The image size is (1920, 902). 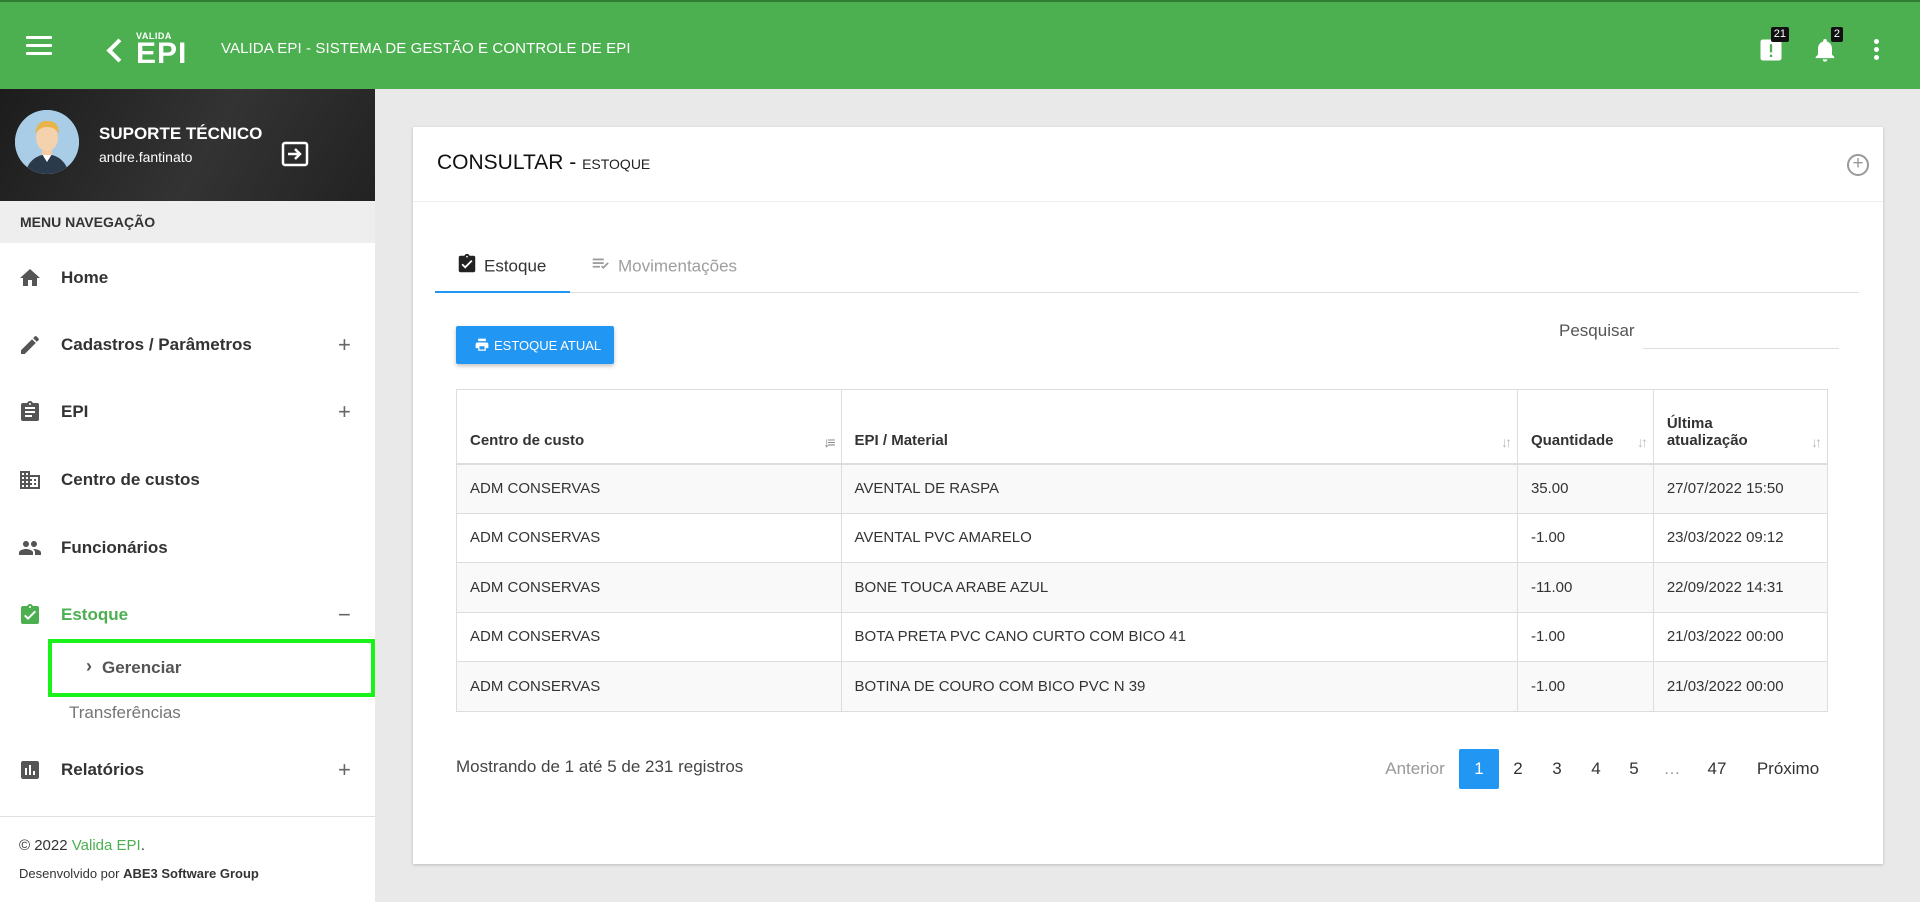 I want to click on cell-ultima-atualizacao: 23/03/2022 09:12, so click(x=1740, y=537).